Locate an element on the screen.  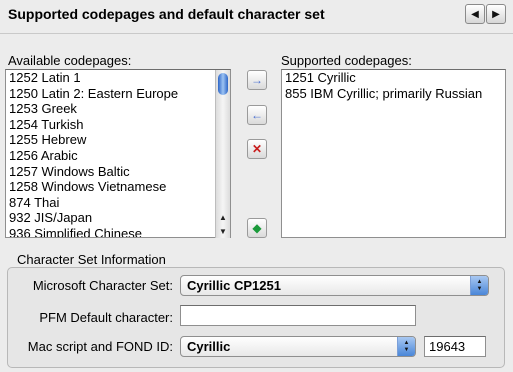
list-item: 874 Thai is located at coordinates (118, 203).